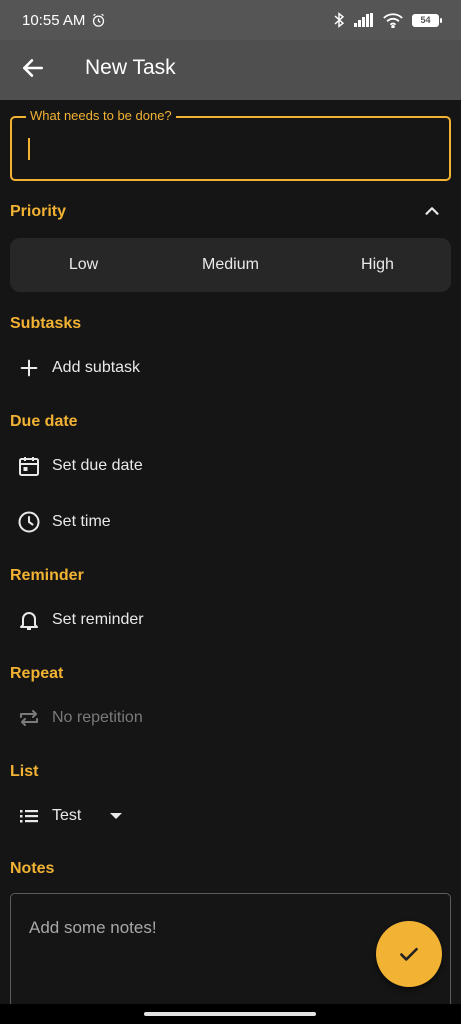 This screenshot has width=461, height=1024. What do you see at coordinates (432, 211) in the screenshot?
I see `chevron-up-icon` at bounding box center [432, 211].